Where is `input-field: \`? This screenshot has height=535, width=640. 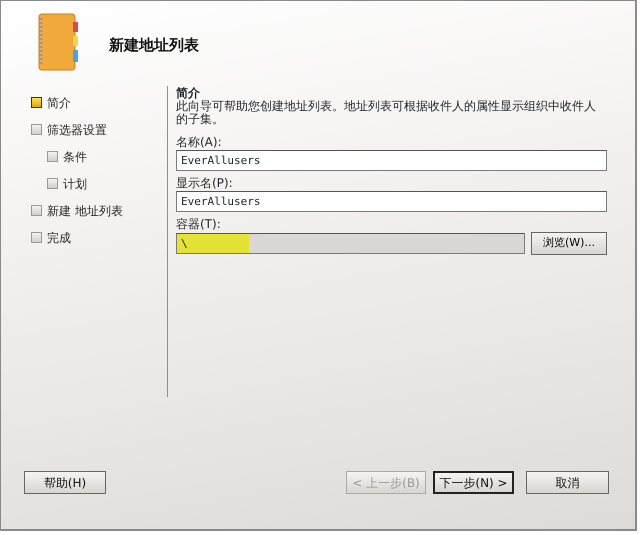
input-field: \ is located at coordinates (350, 243).